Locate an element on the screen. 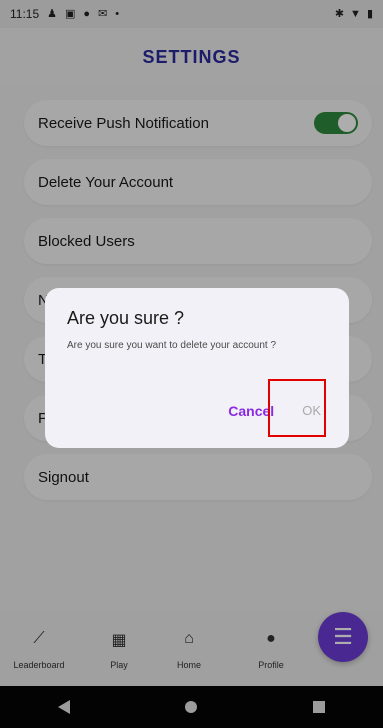 The width and height of the screenshot is (383, 728). dialog-title: Are you sure ? is located at coordinates (126, 318).